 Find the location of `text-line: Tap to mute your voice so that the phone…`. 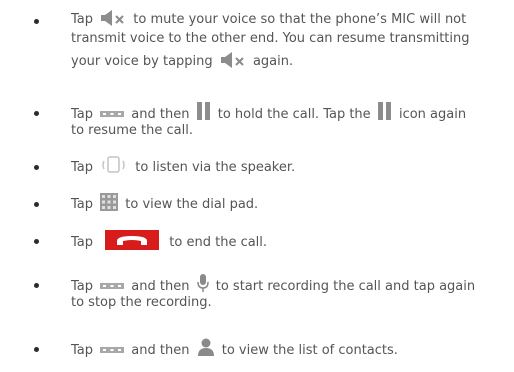

text-line: Tap to mute your voice so that the phone… is located at coordinates (268, 21).